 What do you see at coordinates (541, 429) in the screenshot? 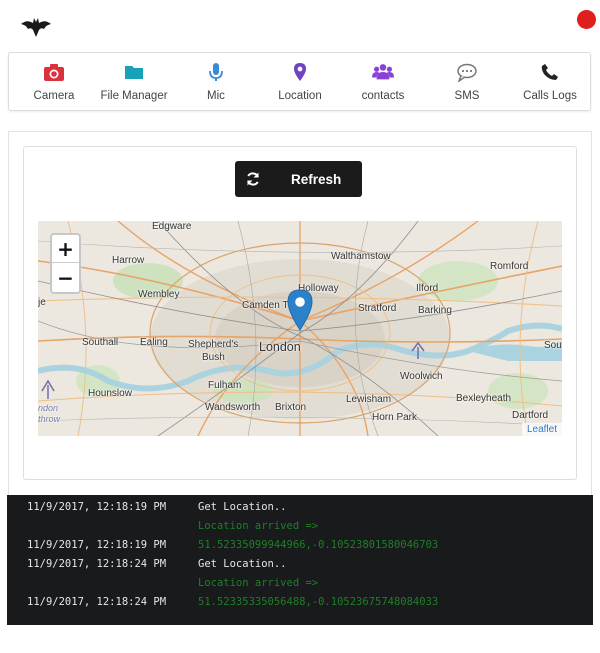
I see `map-attribution-link: Leaflet` at bounding box center [541, 429].